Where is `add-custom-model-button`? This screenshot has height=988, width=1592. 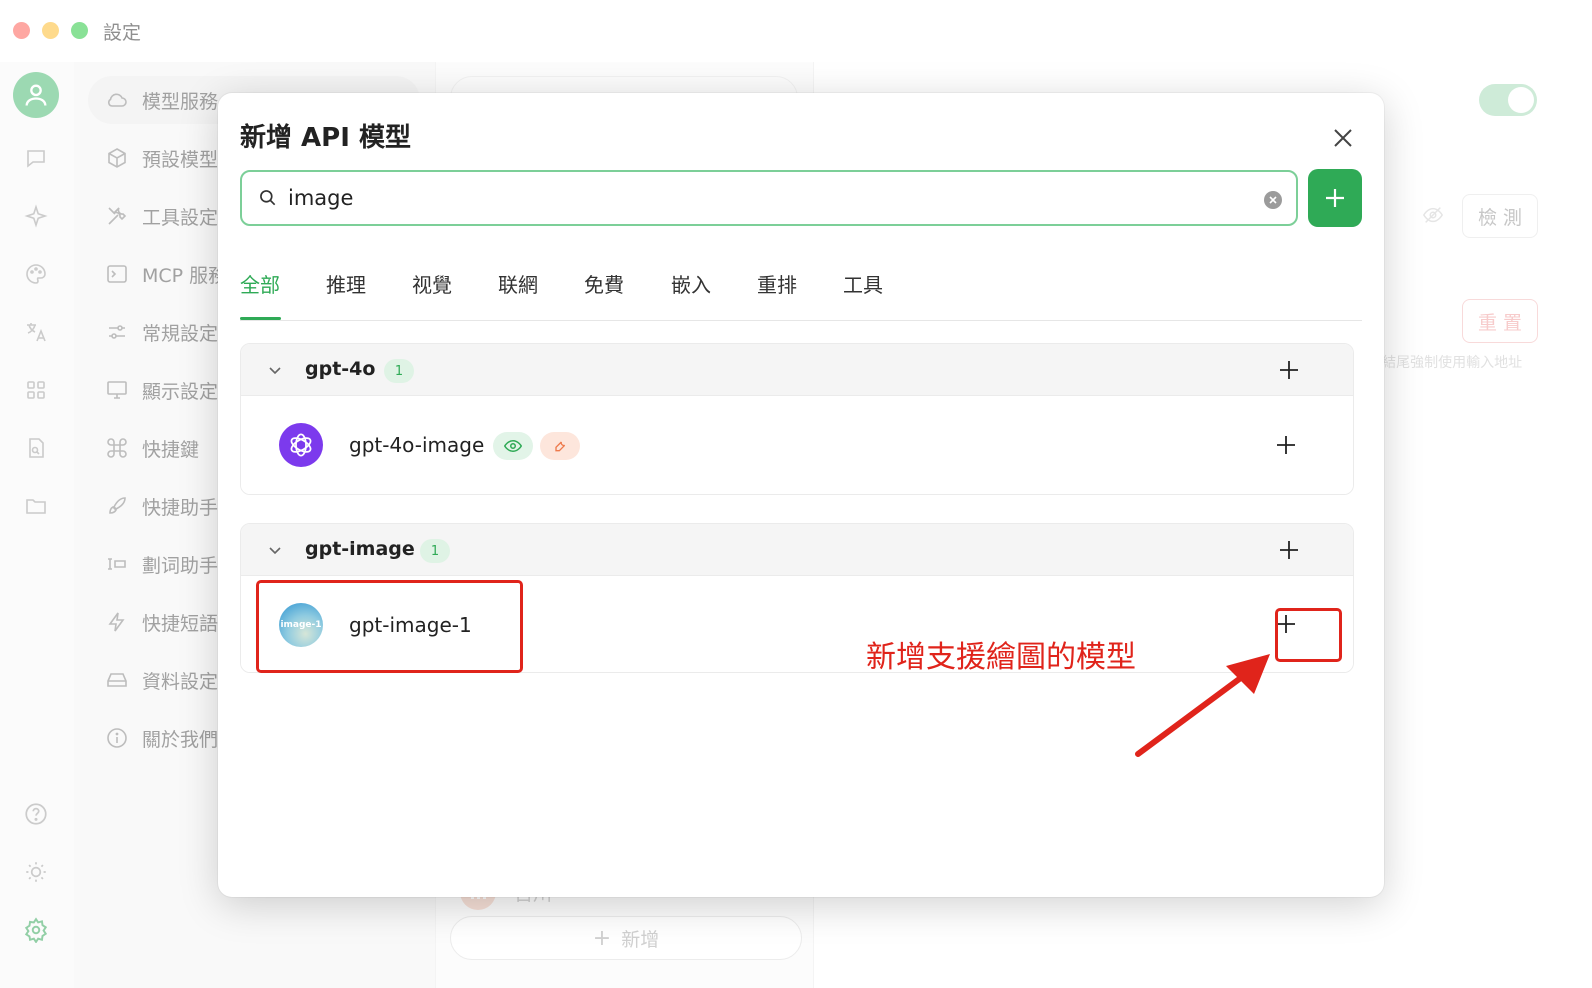
add-custom-model-button is located at coordinates (1335, 198).